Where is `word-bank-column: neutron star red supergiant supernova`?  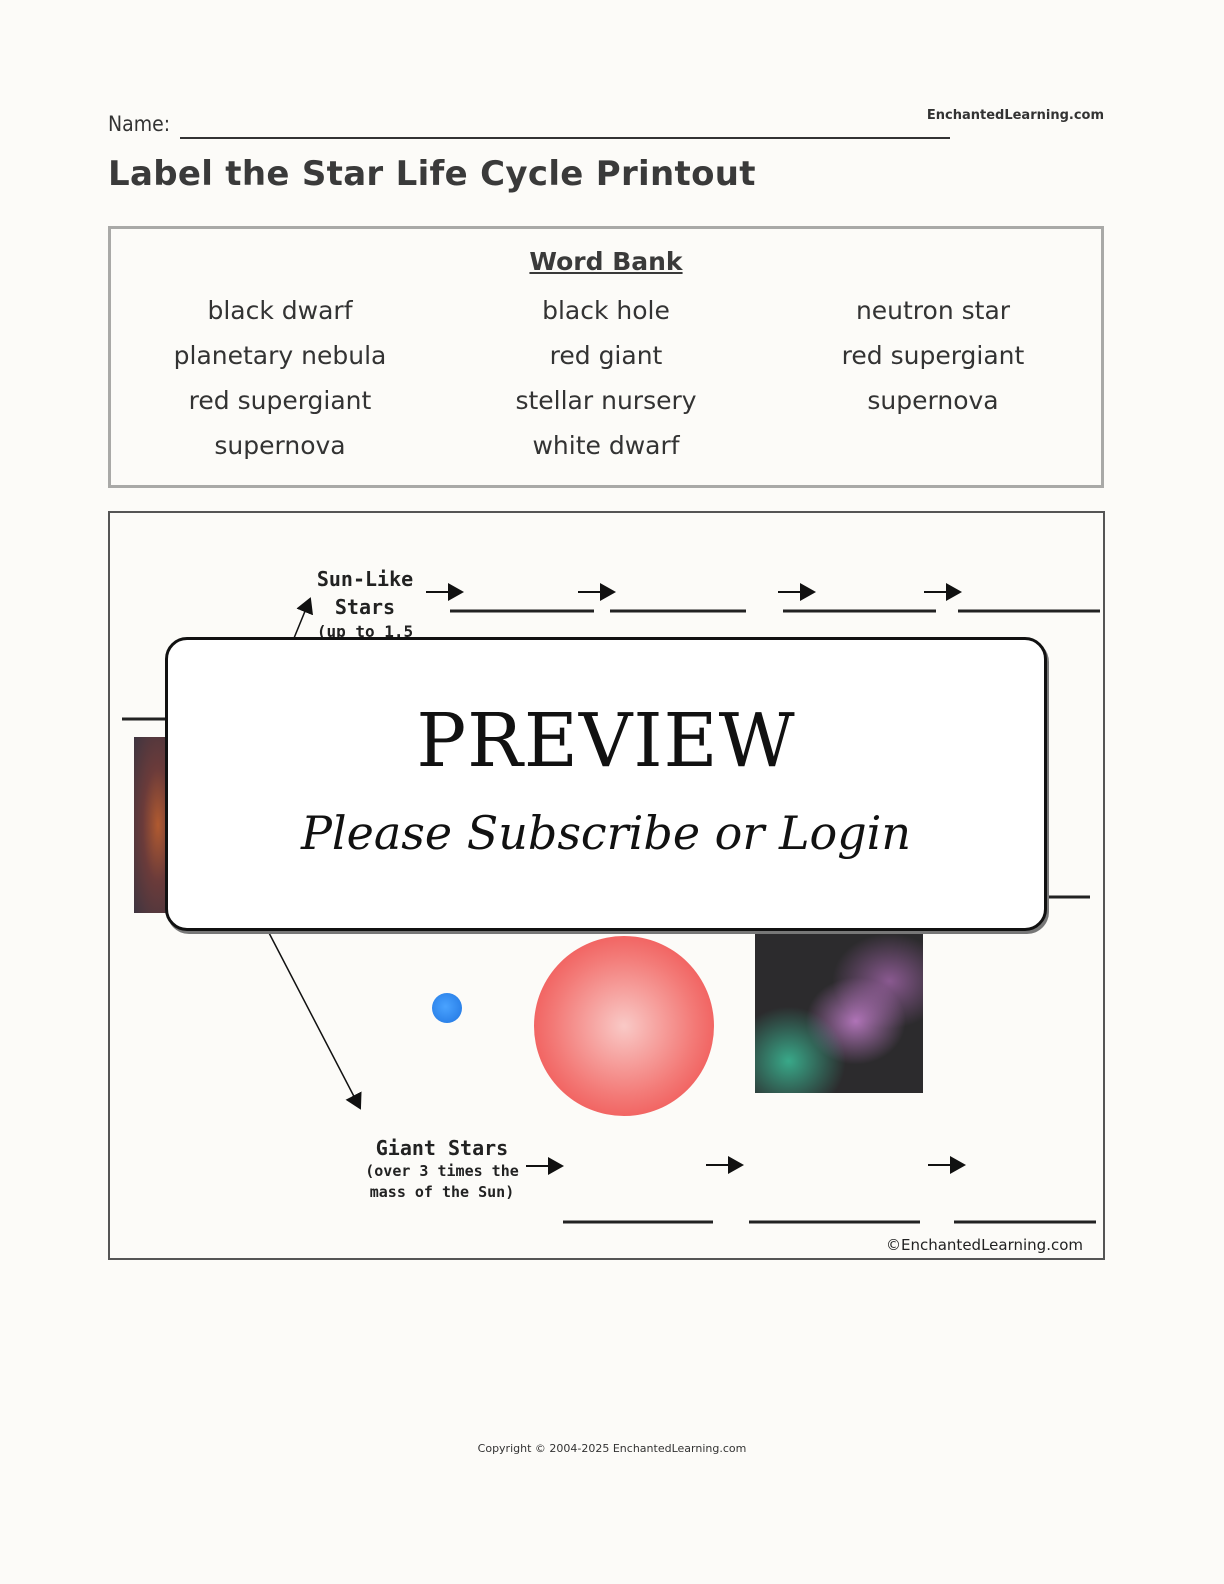
word-bank-column: neutron star red supergiant supernova is located at coordinates (933, 358).